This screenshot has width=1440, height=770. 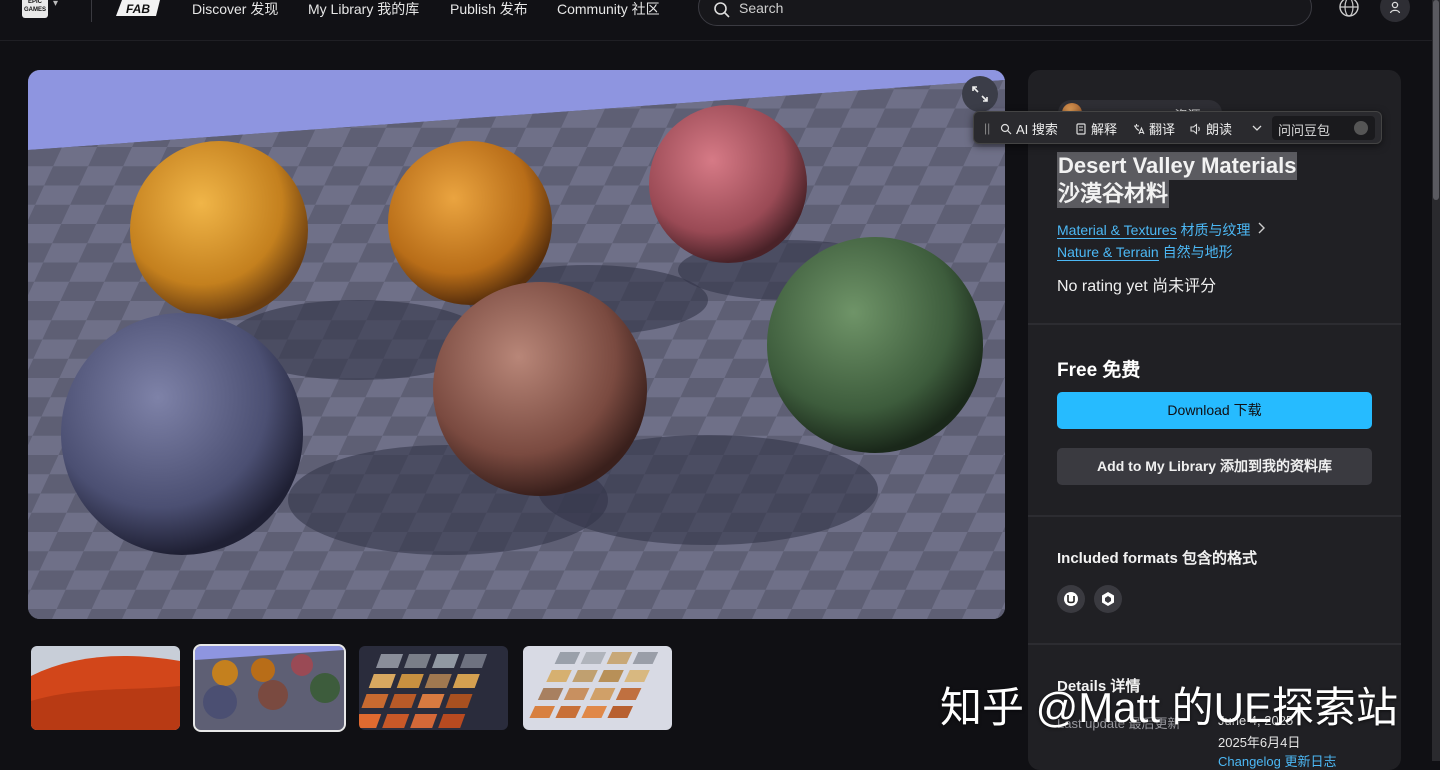 I want to click on chevron-down-icon, so click(x=1257, y=128).